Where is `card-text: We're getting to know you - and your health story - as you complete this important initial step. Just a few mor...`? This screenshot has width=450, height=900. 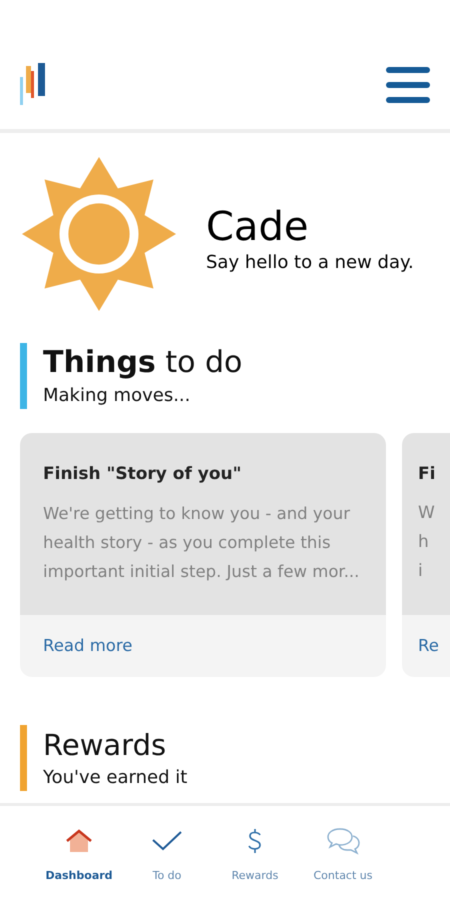
card-text: We're getting to know you - and your health story - as you complete this important initial step. Just a few mor... is located at coordinates (201, 543).